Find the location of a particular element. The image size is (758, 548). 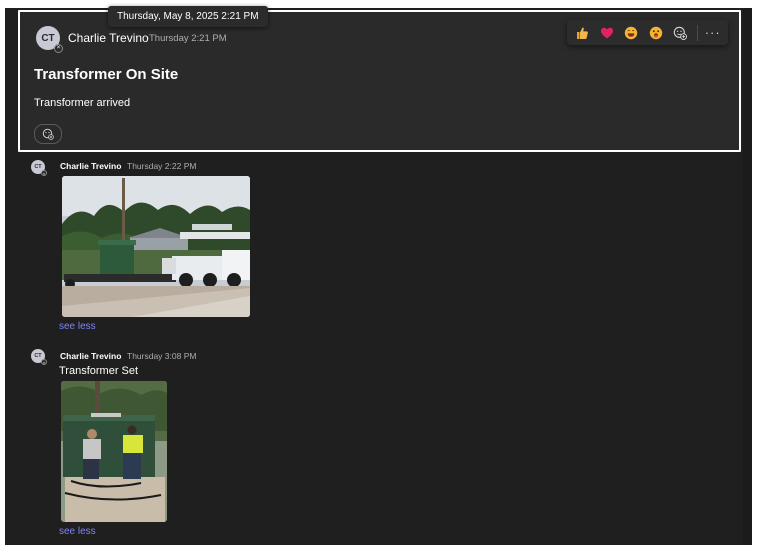

more-options-icon: ··· is located at coordinates (712, 32).